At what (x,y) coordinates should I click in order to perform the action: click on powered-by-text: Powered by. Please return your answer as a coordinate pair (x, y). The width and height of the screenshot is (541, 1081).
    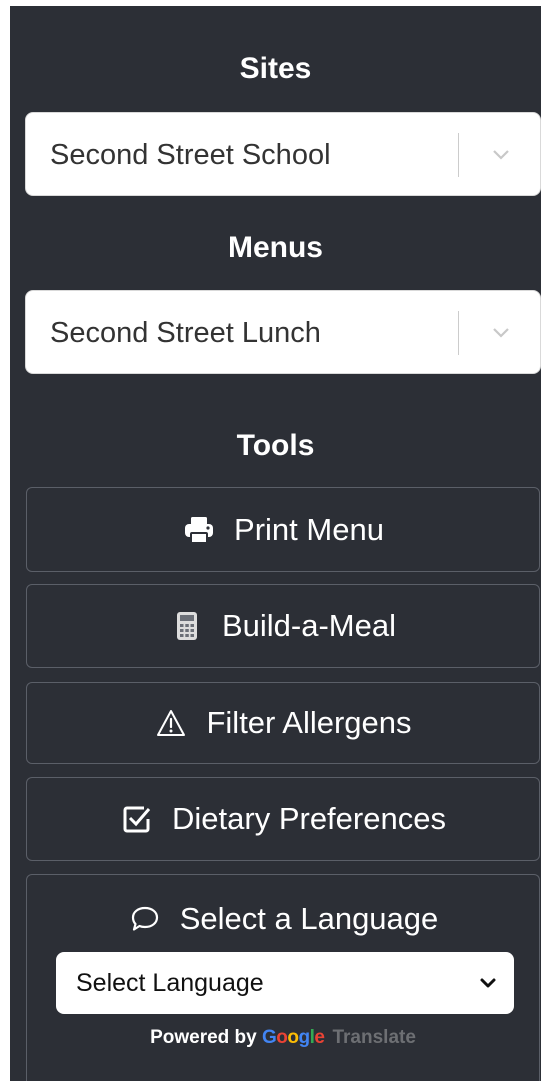
    Looking at the image, I should click on (203, 1037).